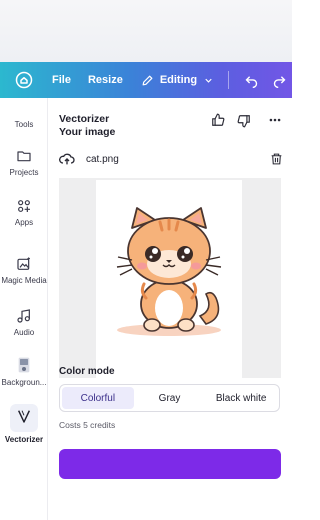 The height and width of the screenshot is (520, 320). I want to click on sidebar-item-audio: Audio, so click(24, 322).